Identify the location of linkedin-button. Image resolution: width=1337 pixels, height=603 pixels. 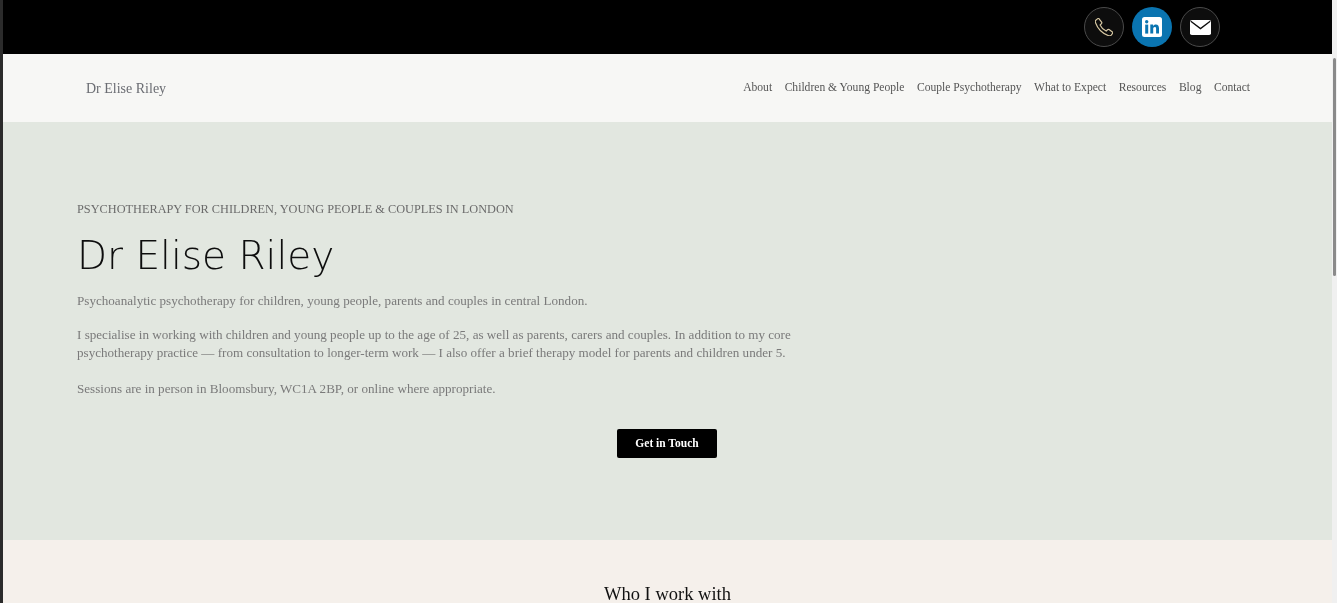
(1152, 27).